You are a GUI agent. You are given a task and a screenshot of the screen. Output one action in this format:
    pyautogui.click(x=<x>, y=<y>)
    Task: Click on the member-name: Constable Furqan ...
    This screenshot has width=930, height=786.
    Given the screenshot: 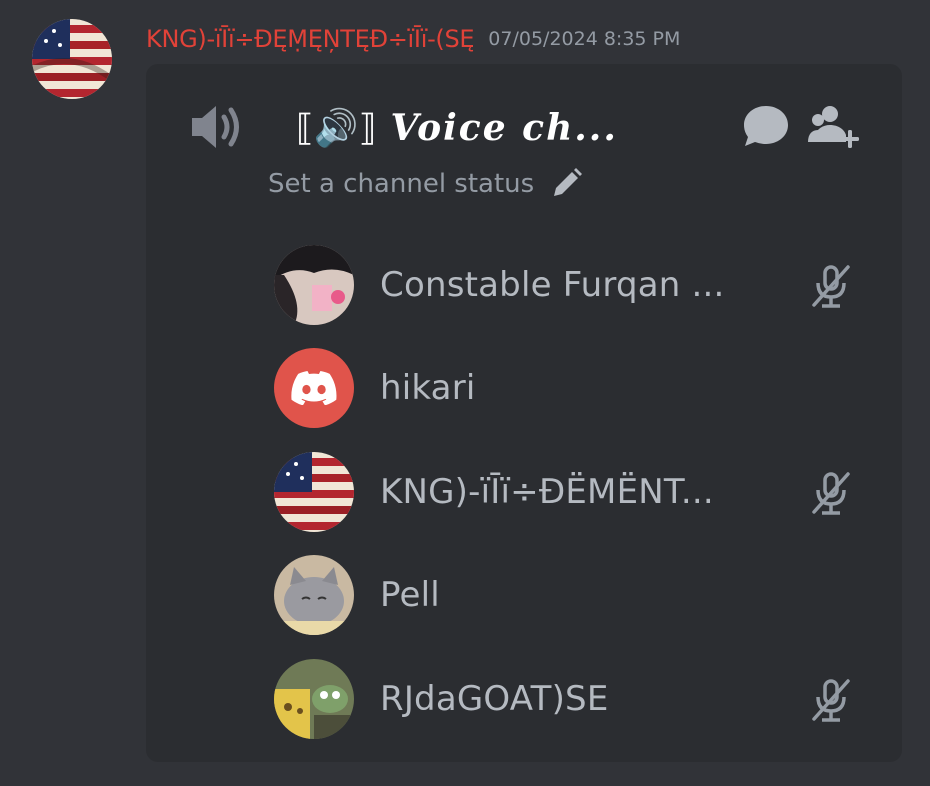 What is the action you would take?
    pyautogui.click(x=552, y=285)
    